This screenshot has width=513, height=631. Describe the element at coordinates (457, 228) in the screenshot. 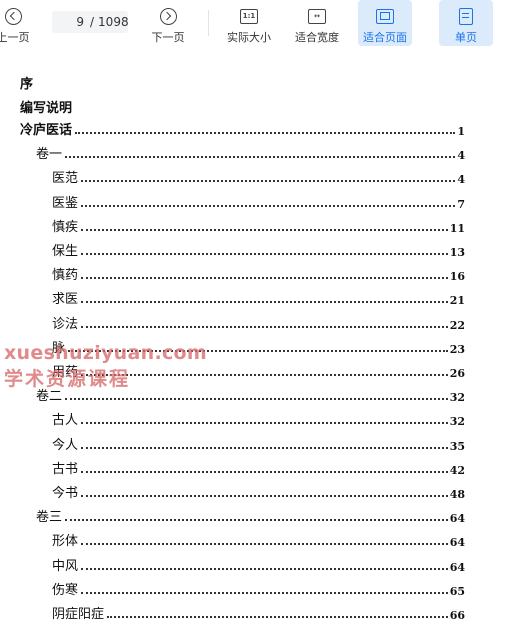

I see `toc-entry-page: 11` at that location.